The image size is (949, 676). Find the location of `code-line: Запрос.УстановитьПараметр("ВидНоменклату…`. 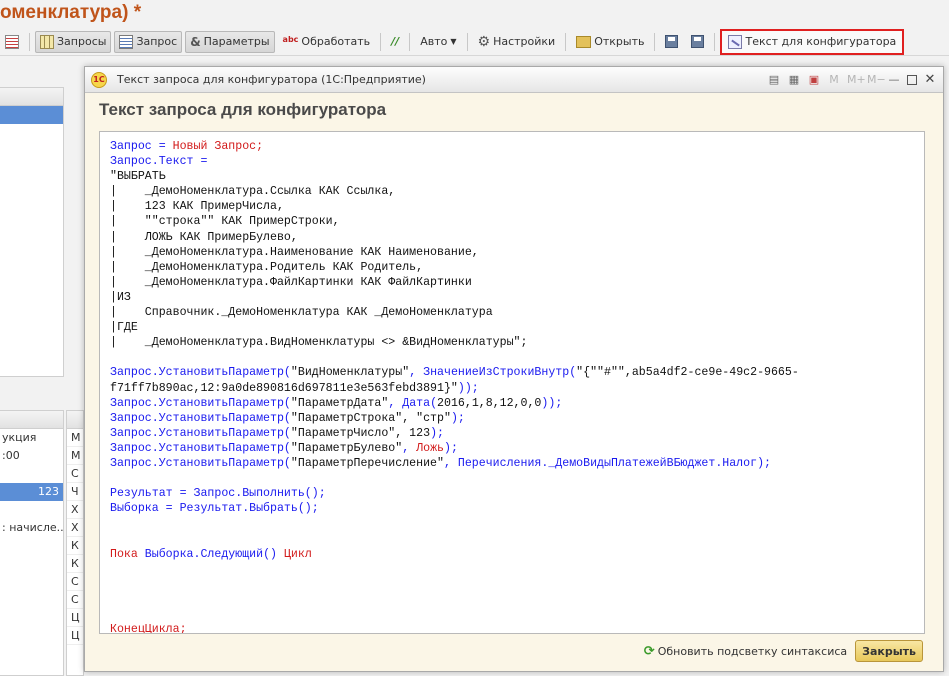

code-line: Запрос.УстановитьПараметр("ВидНоменклату… is located at coordinates (512, 372).